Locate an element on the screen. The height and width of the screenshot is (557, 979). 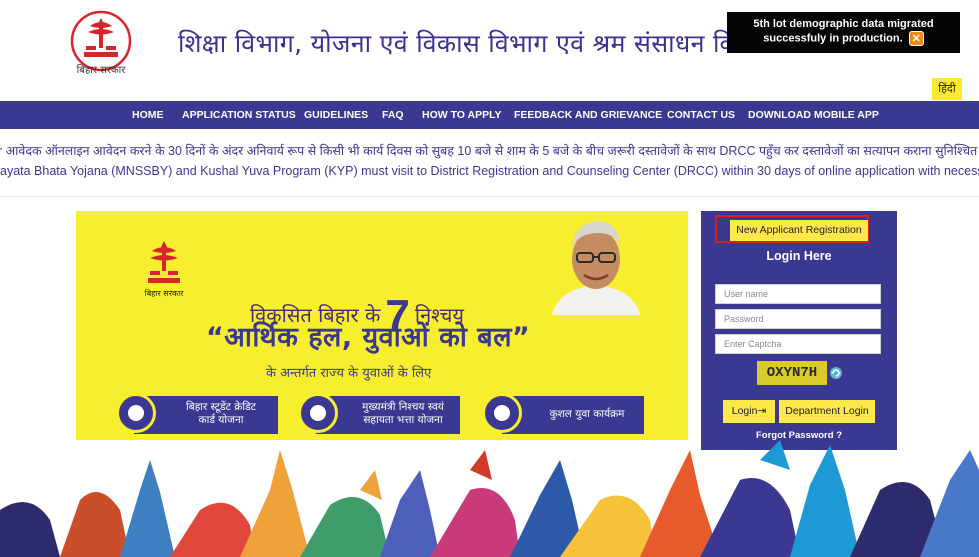
scheme-label: कार्ड योजना is located at coordinates (221, 420).